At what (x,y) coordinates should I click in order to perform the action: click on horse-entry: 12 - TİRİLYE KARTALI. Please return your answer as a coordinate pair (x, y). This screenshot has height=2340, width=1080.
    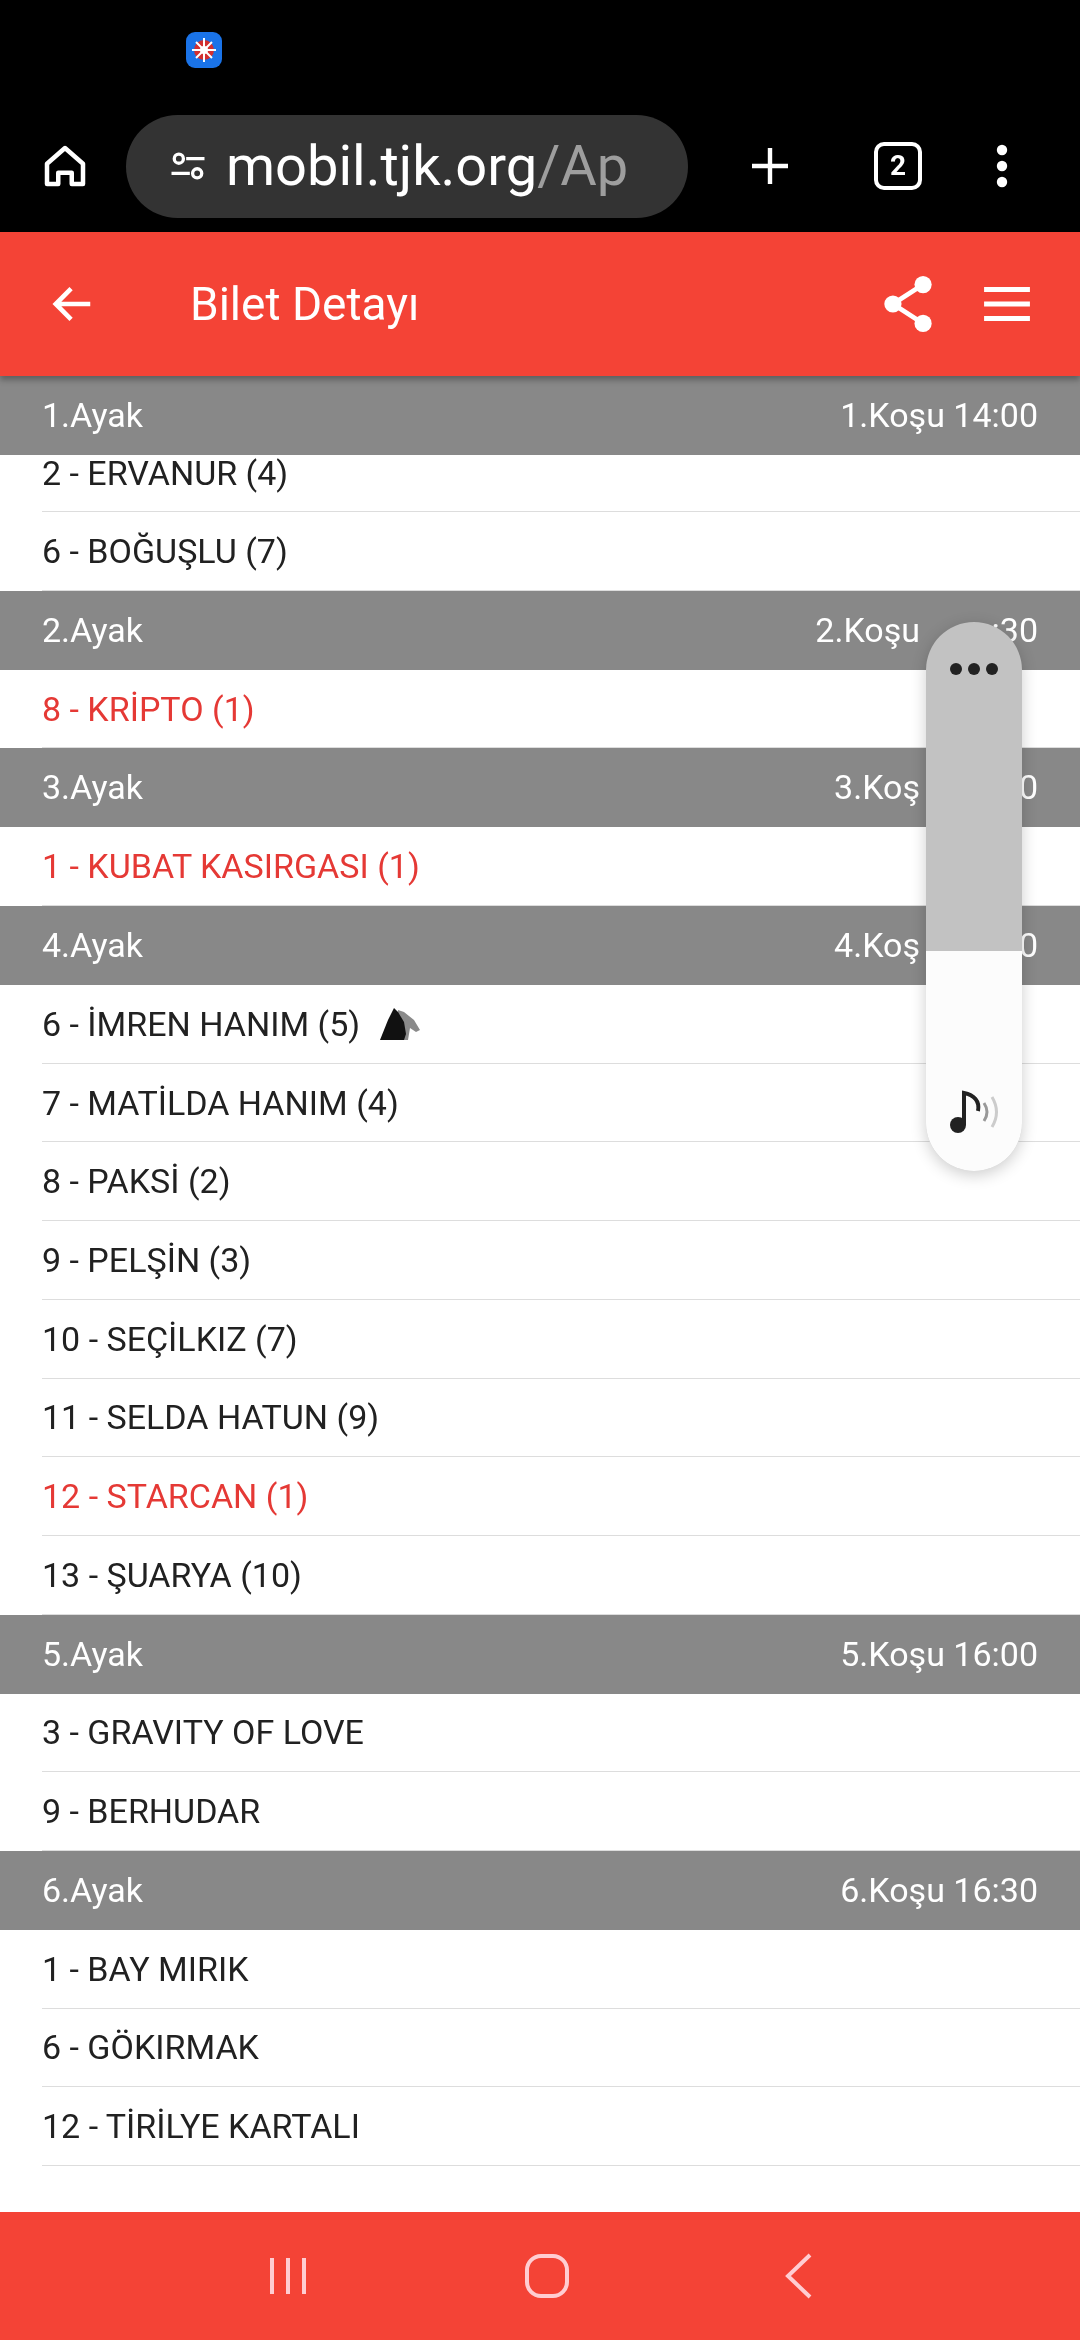
    Looking at the image, I should click on (201, 2126).